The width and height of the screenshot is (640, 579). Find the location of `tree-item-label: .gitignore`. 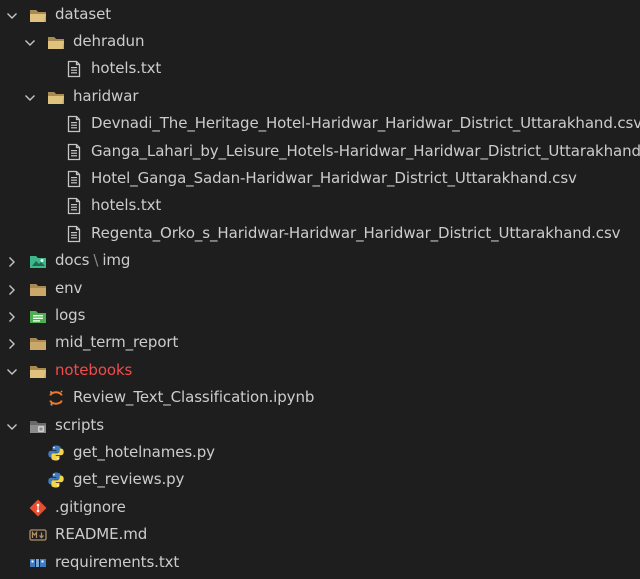

tree-item-label: .gitignore is located at coordinates (90, 507).